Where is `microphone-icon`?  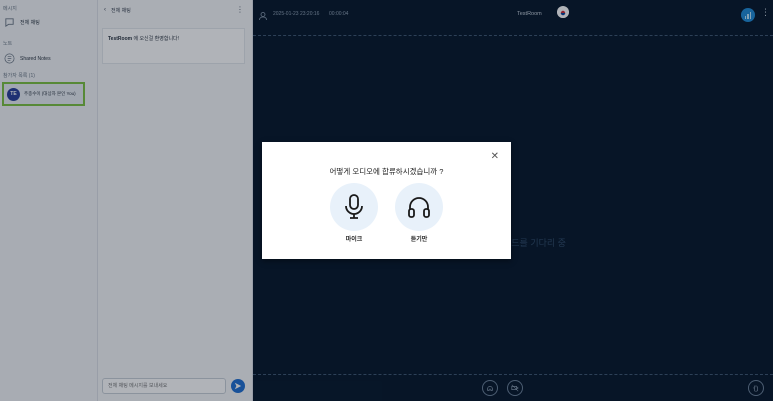 microphone-icon is located at coordinates (354, 206).